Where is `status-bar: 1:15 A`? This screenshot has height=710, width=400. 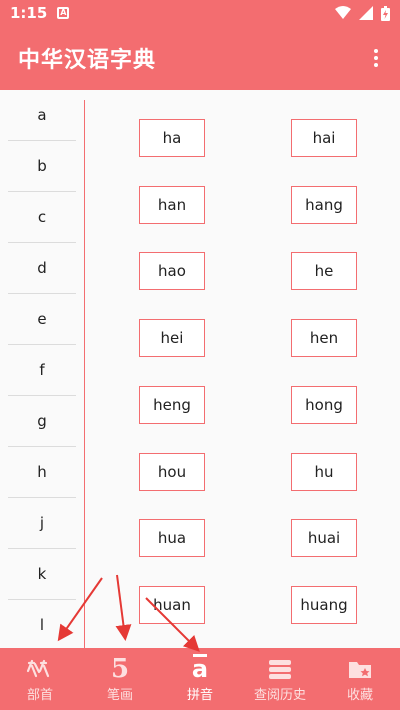 status-bar: 1:15 A is located at coordinates (200, 13).